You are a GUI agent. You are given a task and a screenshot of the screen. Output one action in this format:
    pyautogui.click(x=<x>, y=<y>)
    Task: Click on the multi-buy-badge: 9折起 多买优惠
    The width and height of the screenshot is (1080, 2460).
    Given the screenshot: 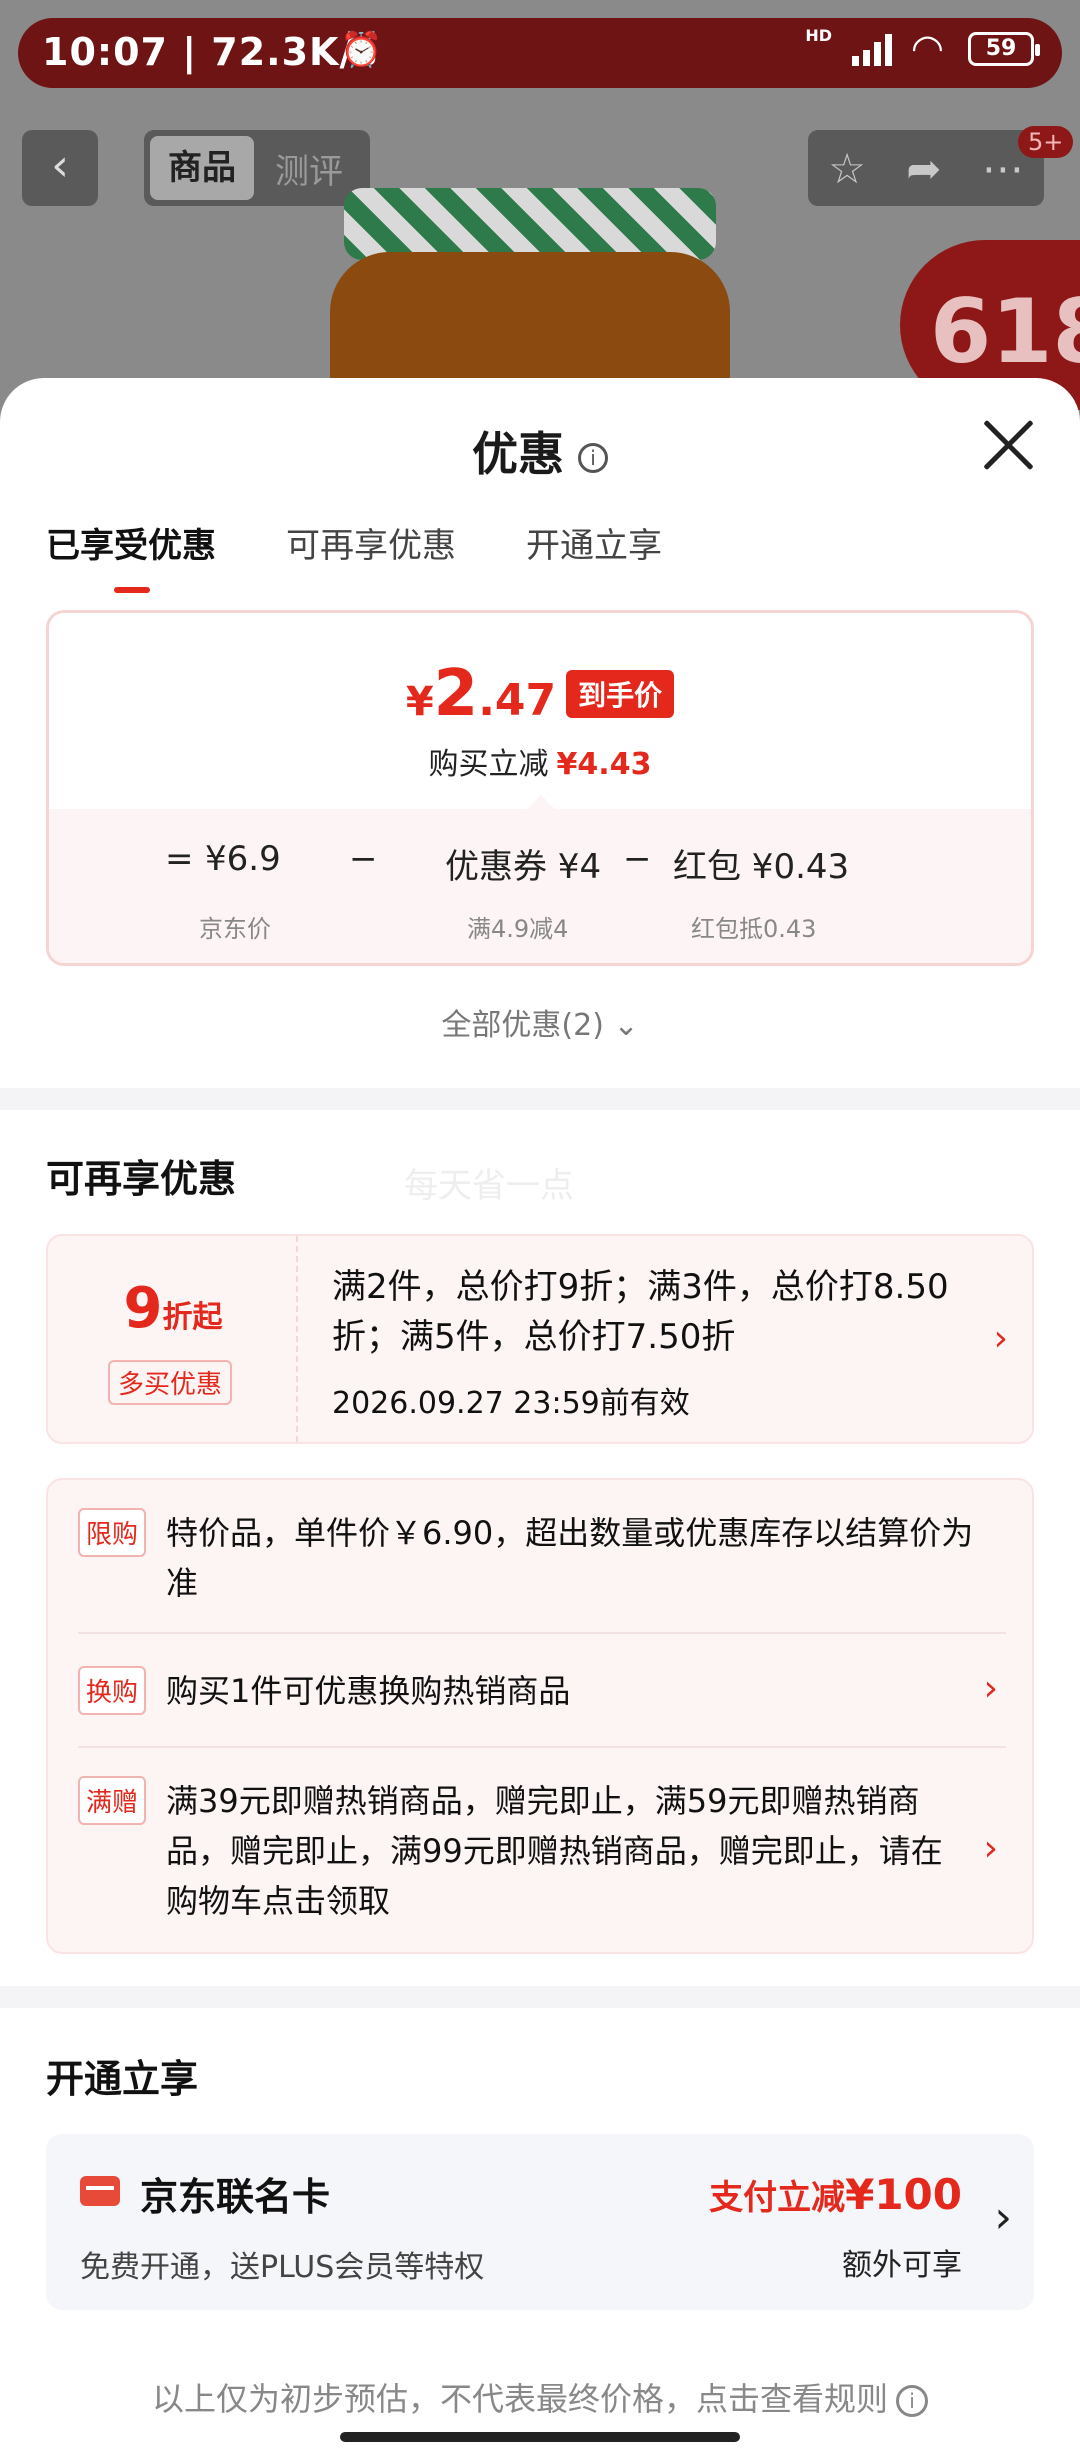 What is the action you would take?
    pyautogui.click(x=173, y=1339)
    